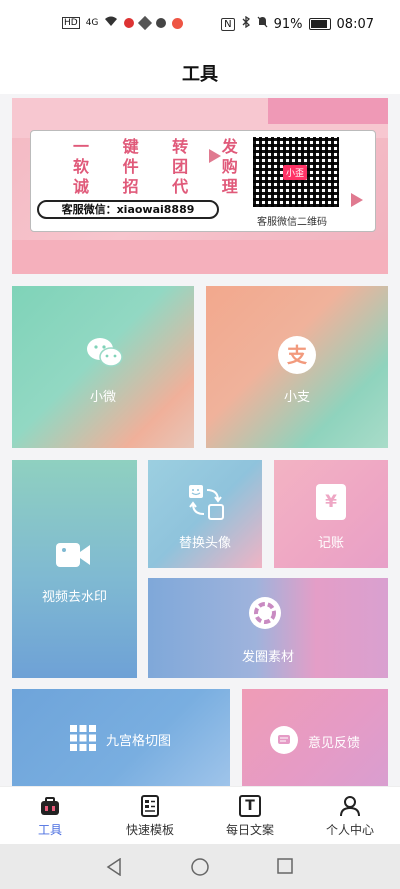  Describe the element at coordinates (295, 172) in the screenshot. I see `qr-badge: 小歪` at that location.